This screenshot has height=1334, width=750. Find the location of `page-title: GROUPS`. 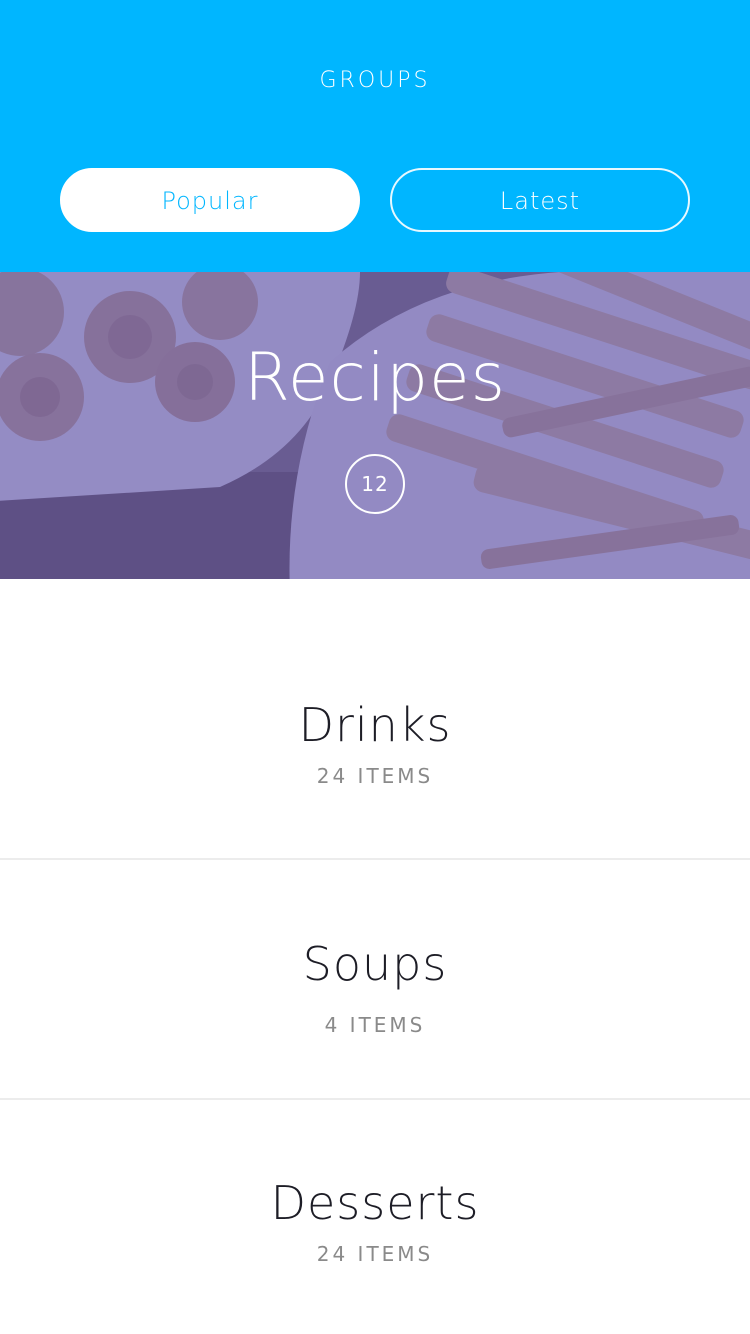

page-title: GROUPS is located at coordinates (375, 80).